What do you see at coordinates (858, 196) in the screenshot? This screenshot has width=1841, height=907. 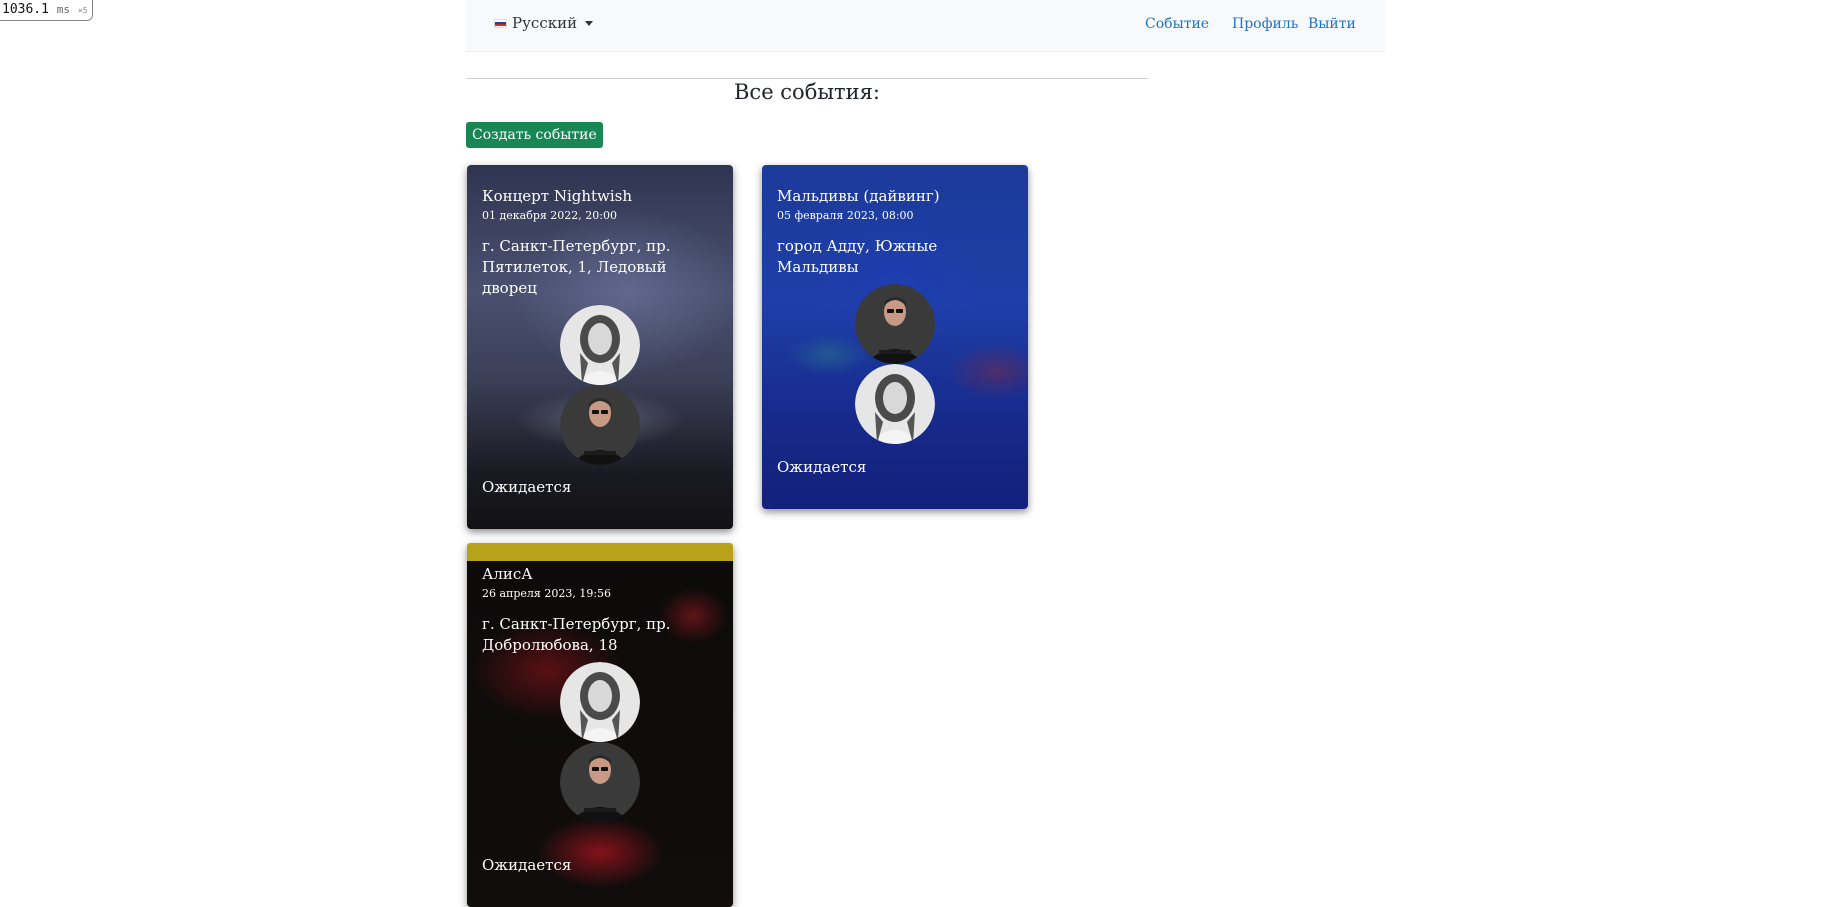 I see `event-title: Мальдивы (дайвинг)` at bounding box center [858, 196].